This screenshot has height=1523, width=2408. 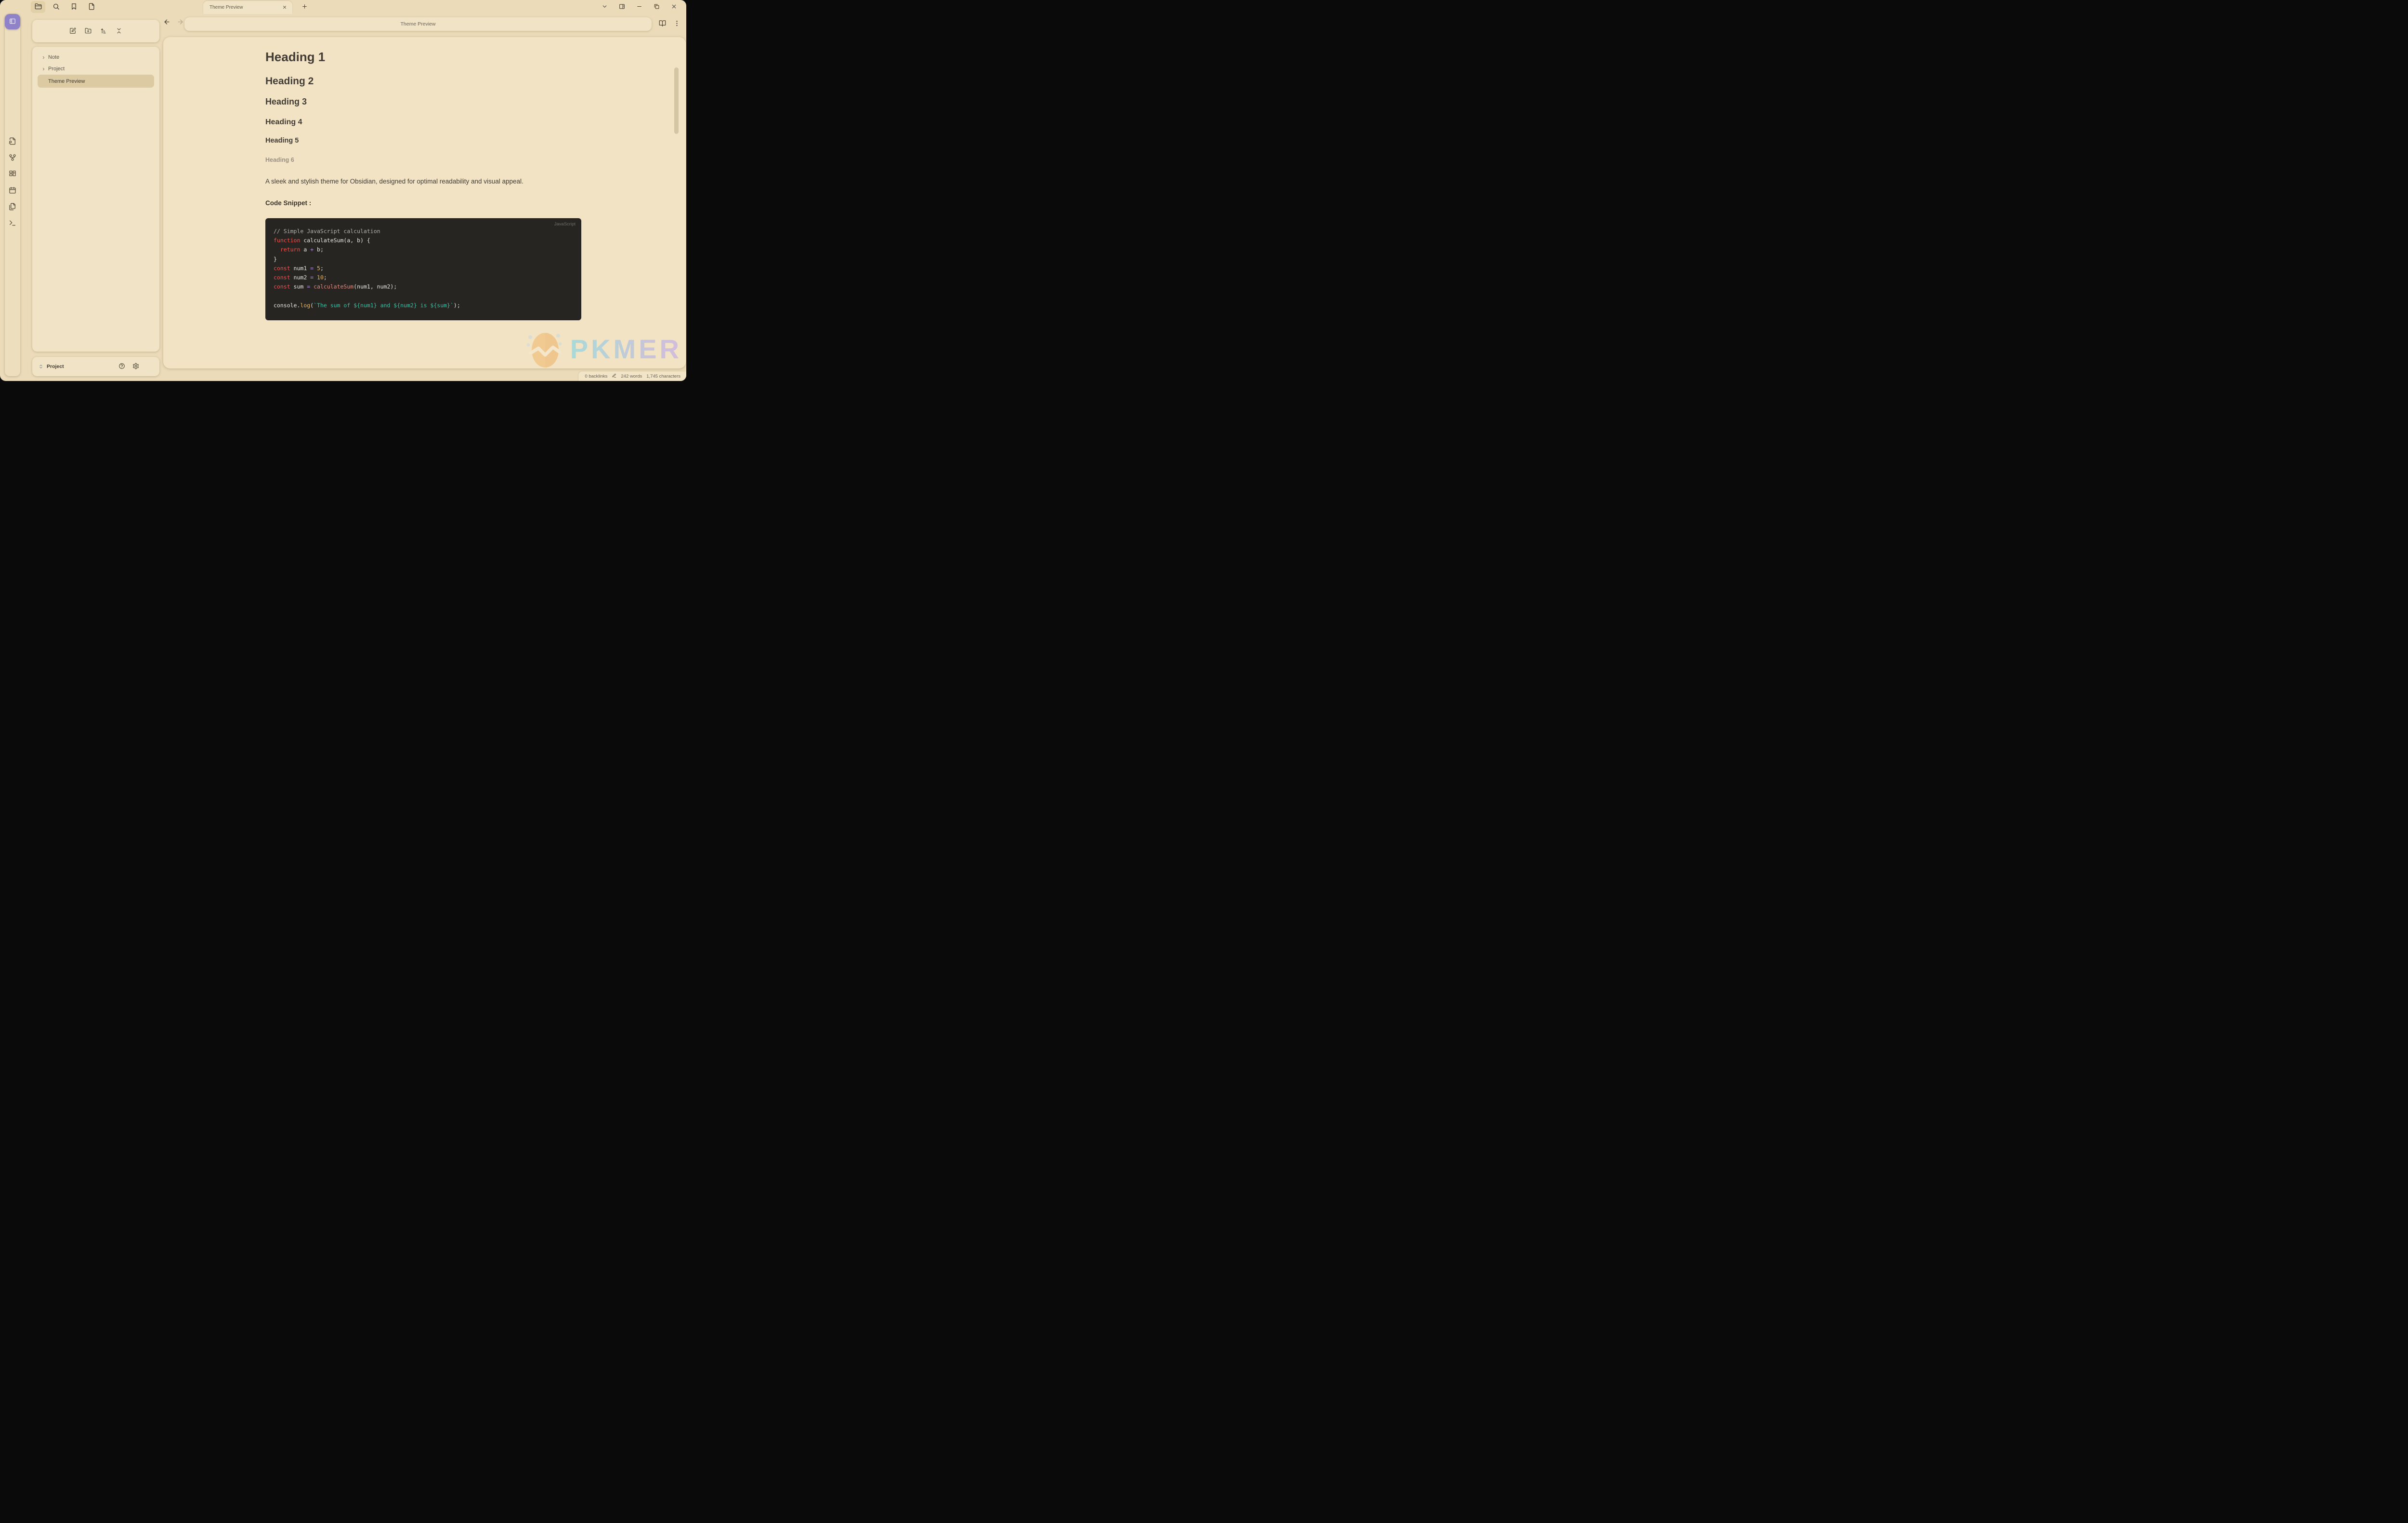 I want to click on new-tab-button, so click(x=304, y=7).